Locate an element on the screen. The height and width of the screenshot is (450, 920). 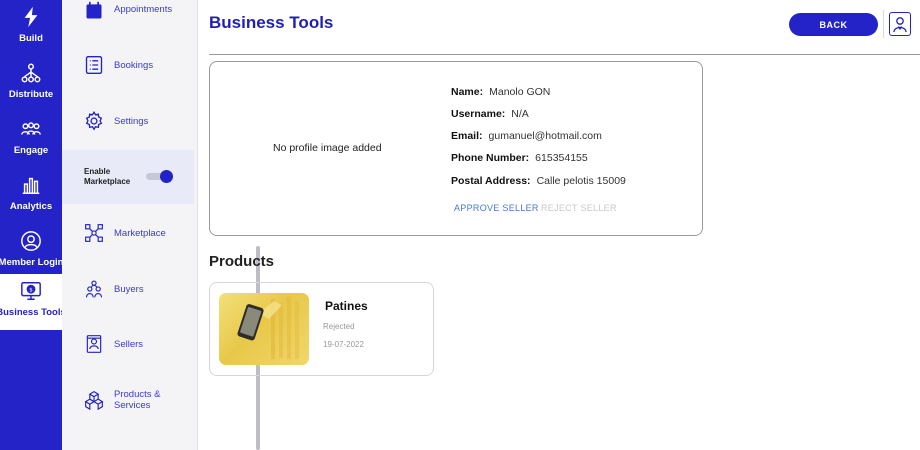
rail-item-label: Build is located at coordinates (31, 38).